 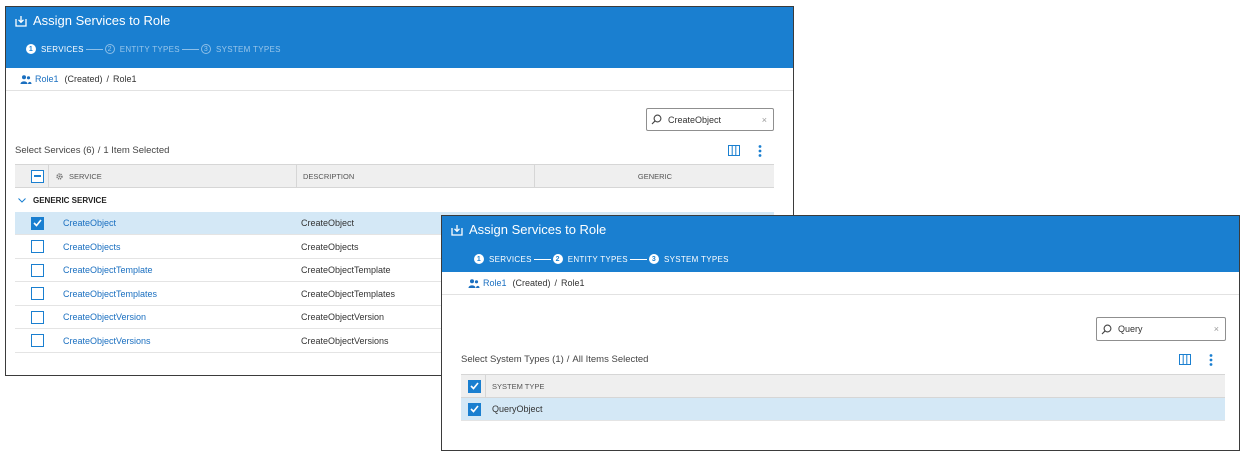 I want to click on service-link: CreateObject, so click(x=89, y=223).